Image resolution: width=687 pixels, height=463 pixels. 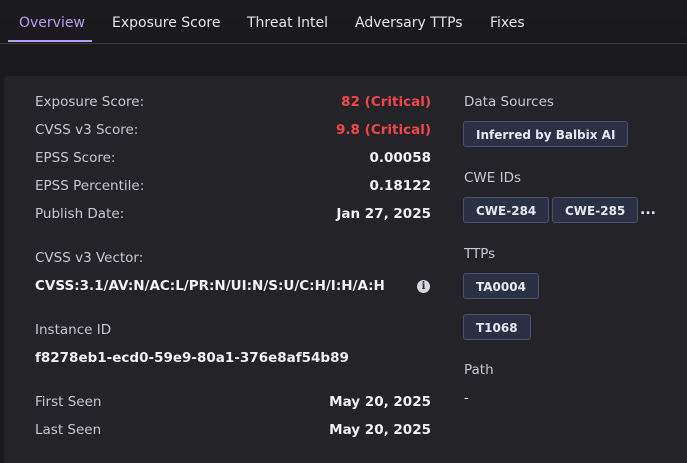 What do you see at coordinates (50, 41) in the screenshot?
I see `active-tab-indicator` at bounding box center [50, 41].